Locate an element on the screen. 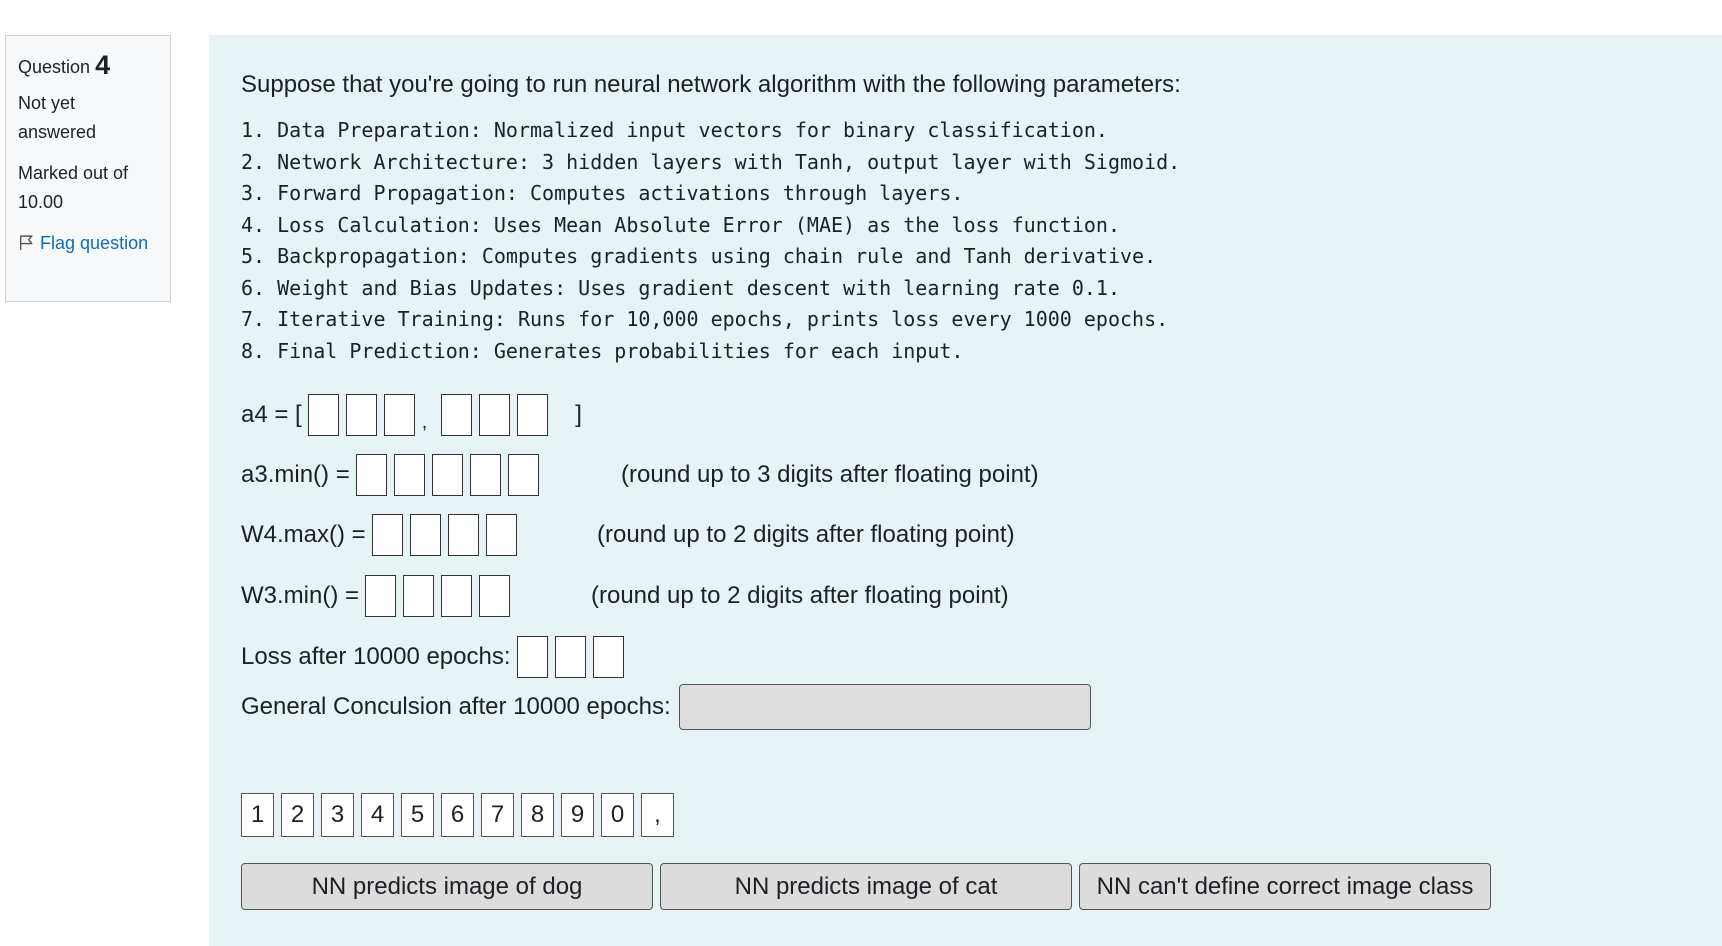  question-label: Question is located at coordinates (54, 67).